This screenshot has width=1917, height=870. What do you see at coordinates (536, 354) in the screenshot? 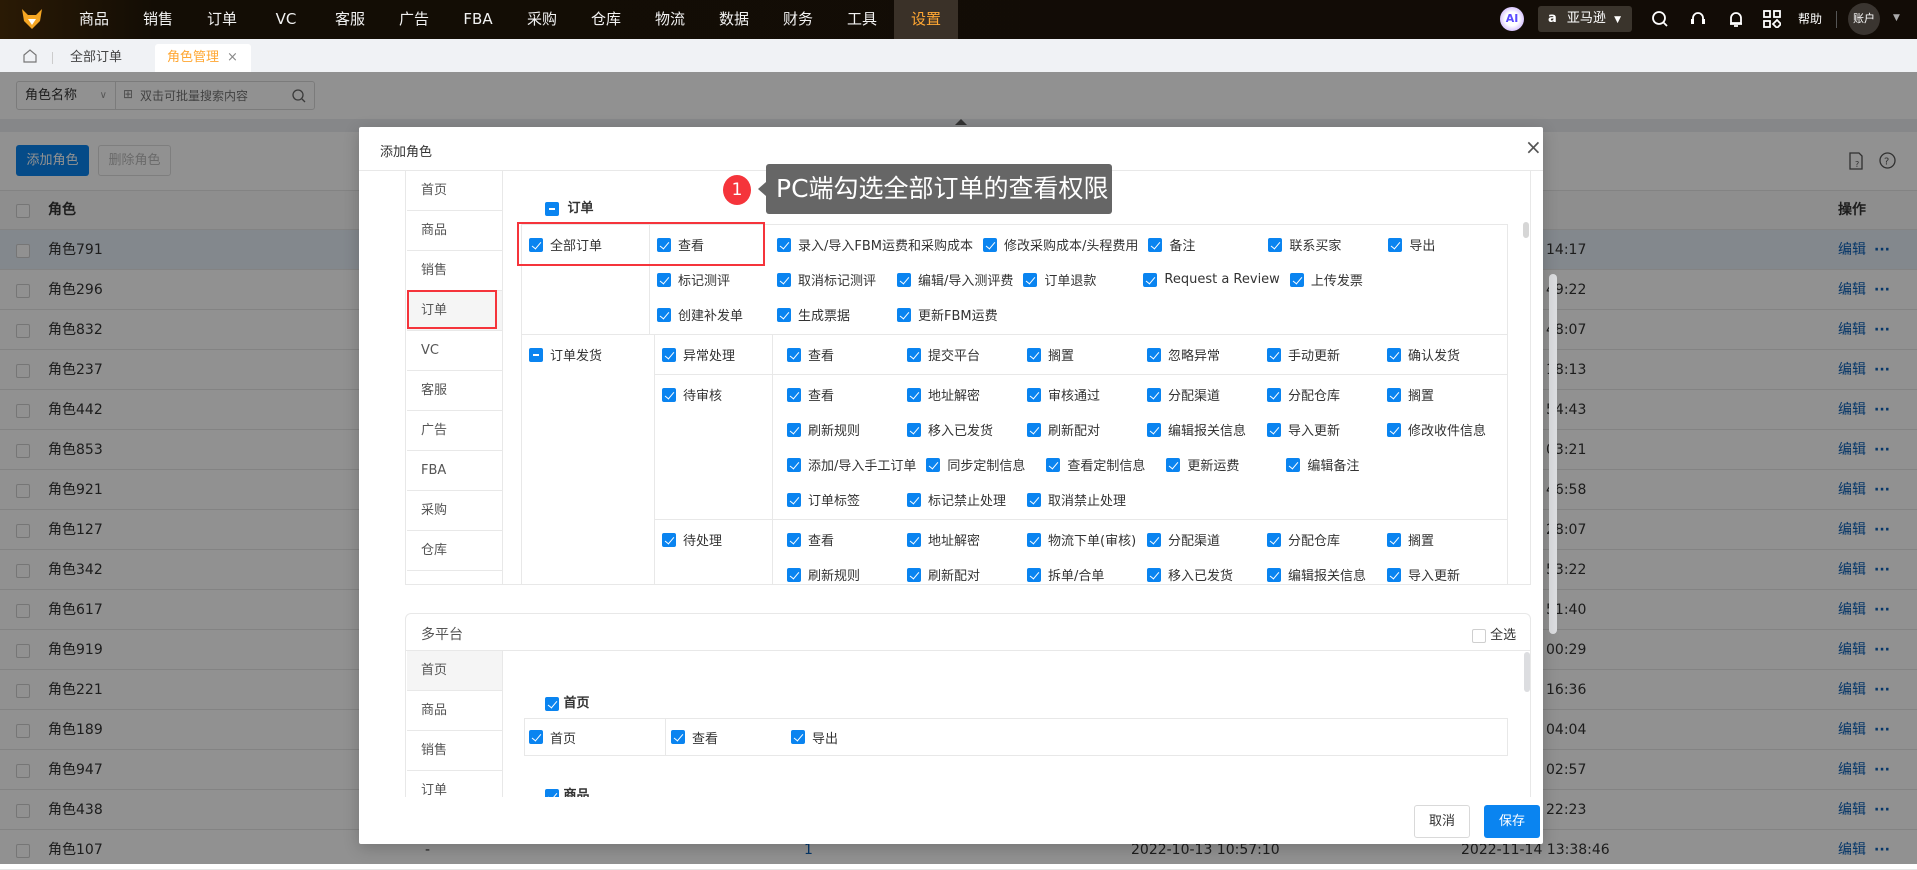
I see `group-checkbox` at bounding box center [536, 354].